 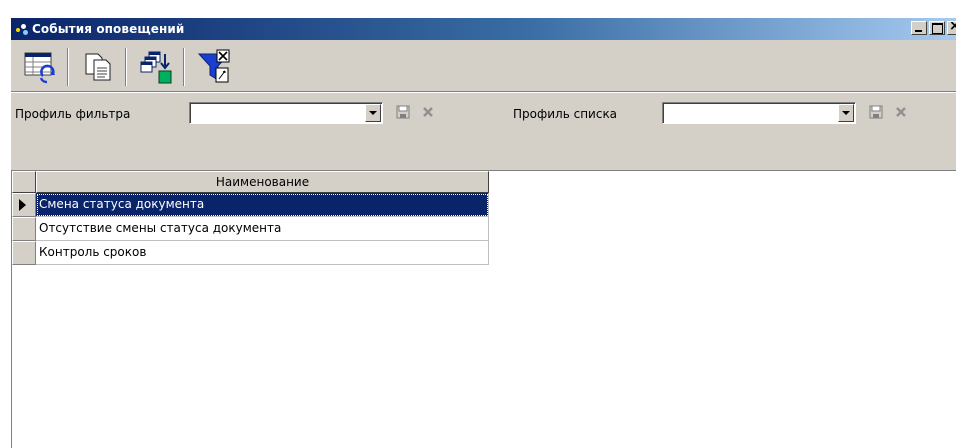 What do you see at coordinates (262, 182) in the screenshot?
I see `column-header-name: Наименование` at bounding box center [262, 182].